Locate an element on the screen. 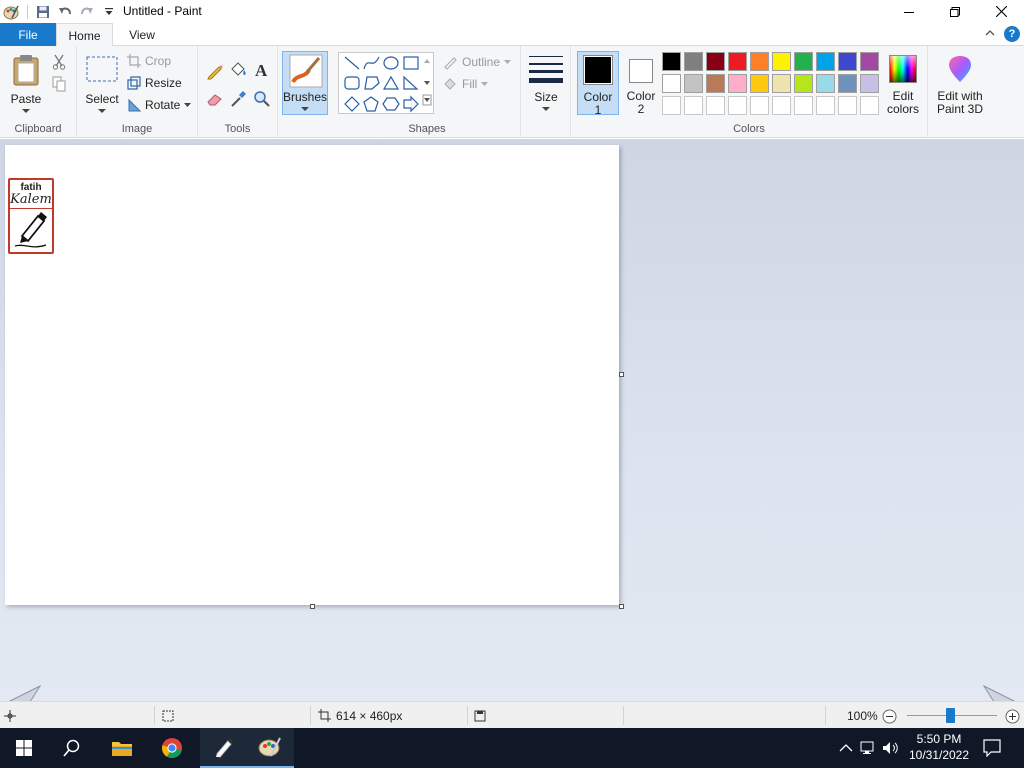 Image resolution: width=1024 pixels, height=768 pixels. color2-button: Color 2 is located at coordinates (642, 83).